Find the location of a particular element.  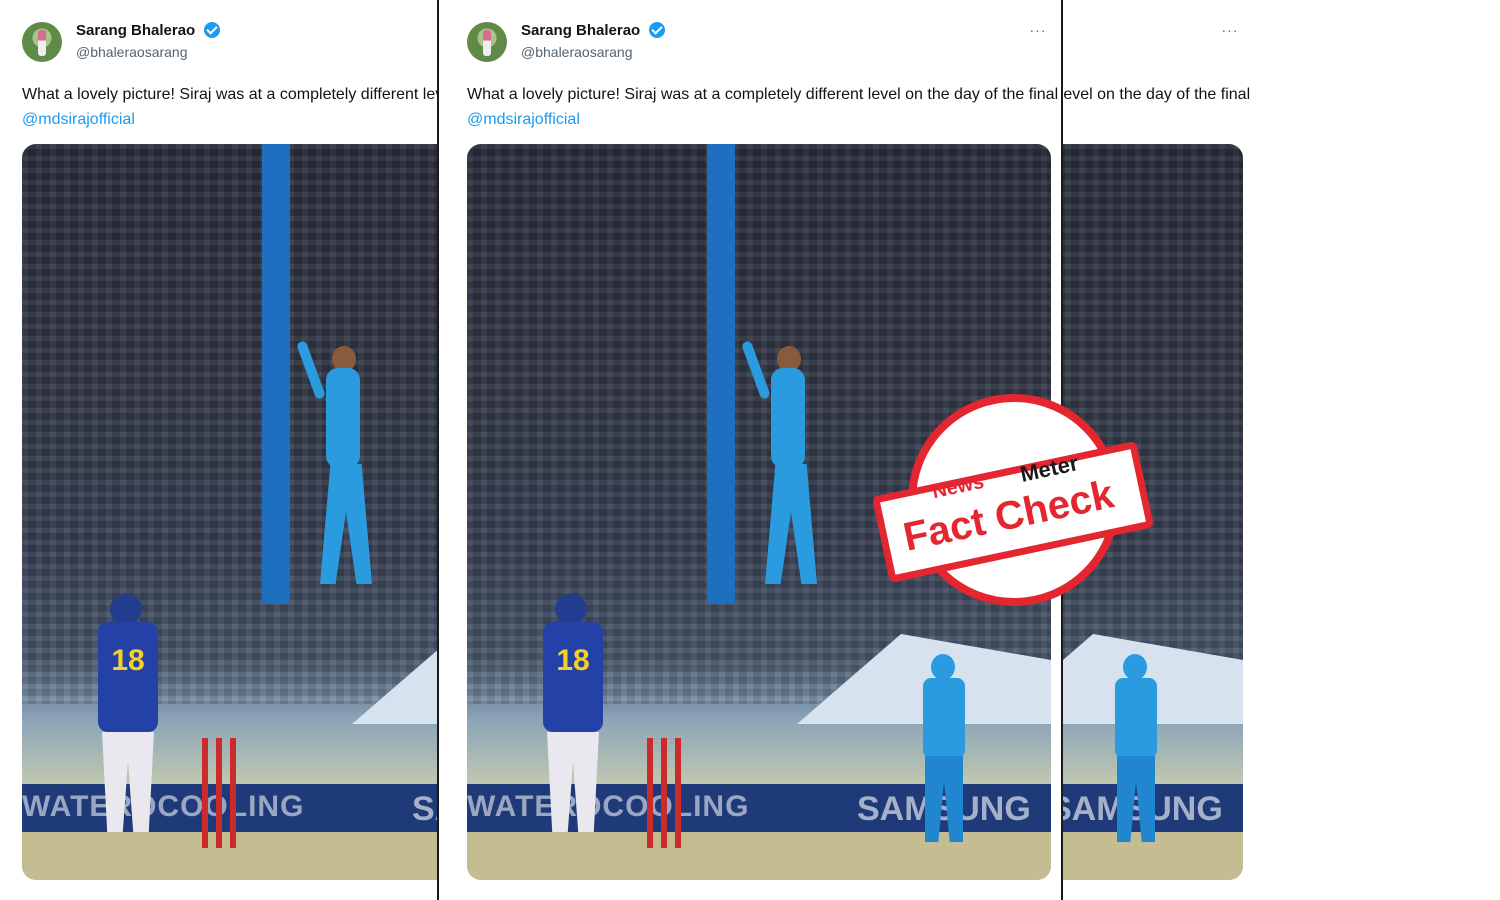

fact-check-stamp: News Meter Fact Check is located at coordinates (1013, 500).